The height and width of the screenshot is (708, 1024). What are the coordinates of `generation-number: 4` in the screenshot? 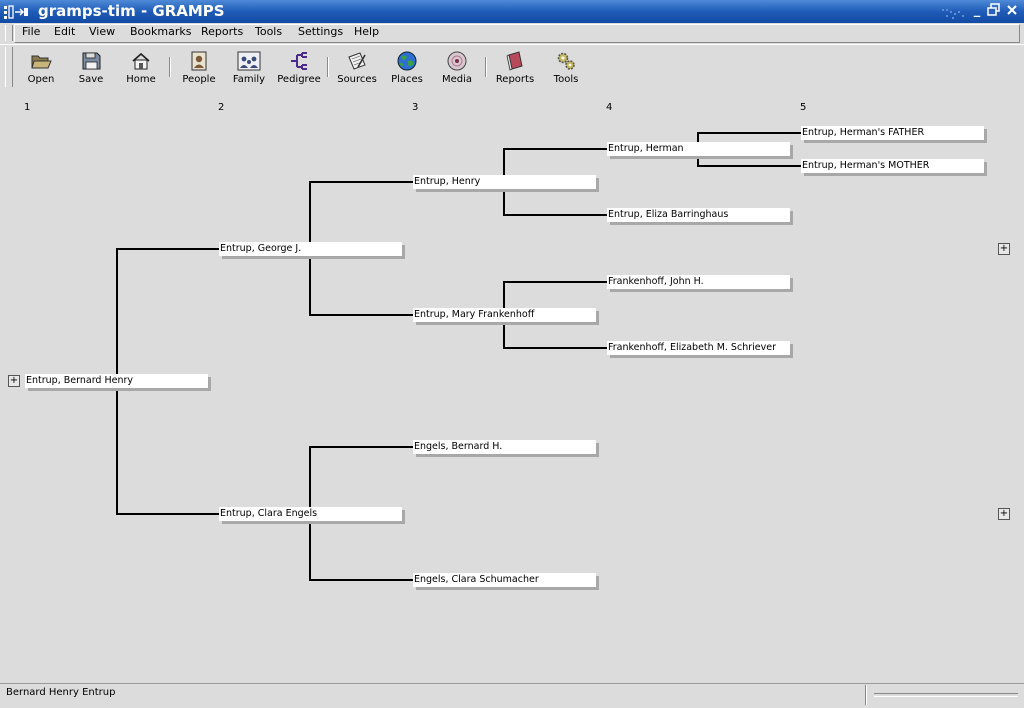 It's located at (609, 107).